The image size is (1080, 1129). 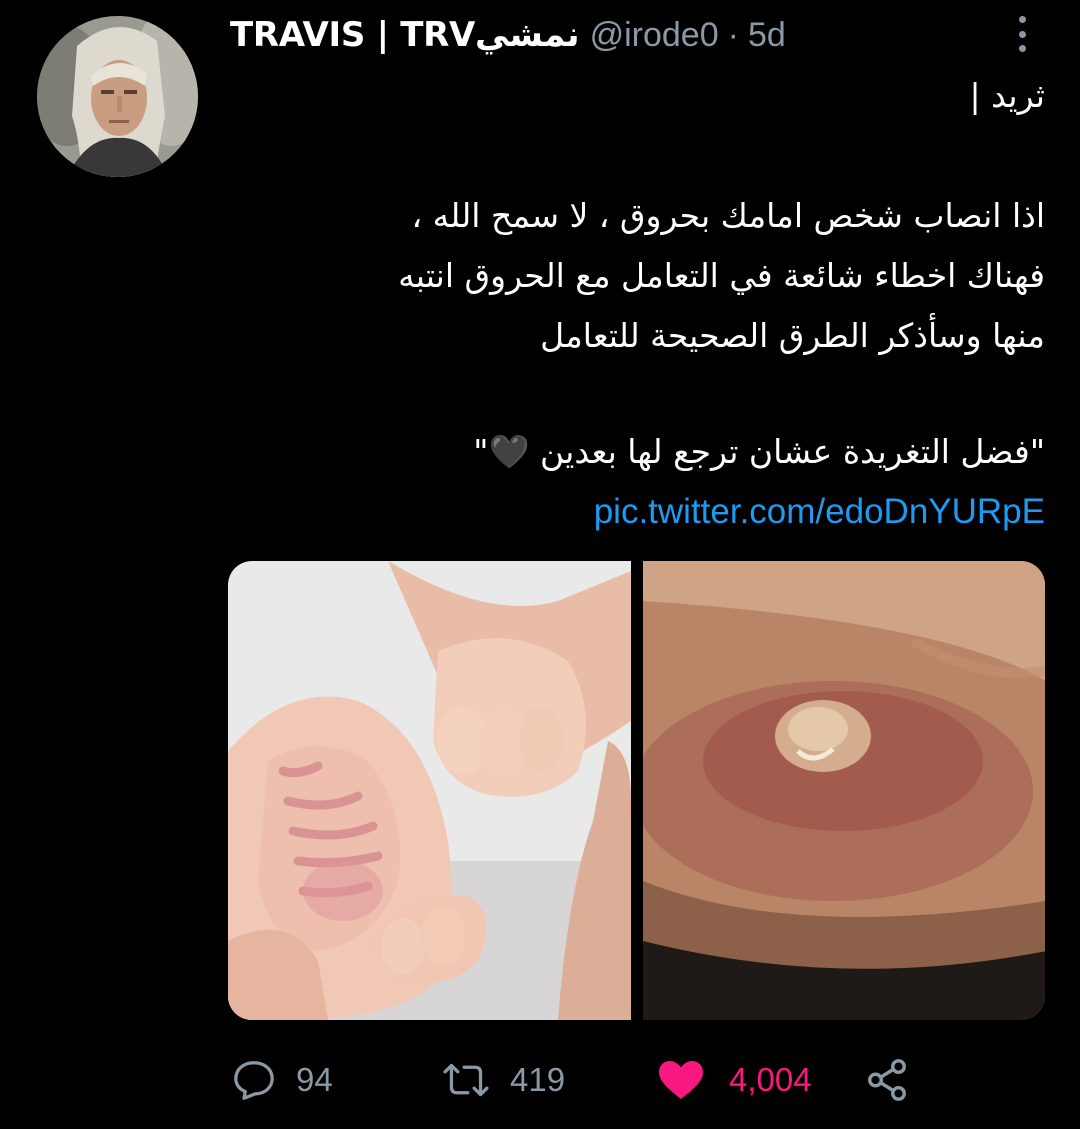 I want to click on tweet-header: TRAVIS | TRVنمشي @irode0 · 5d, so click(x=508, y=35).